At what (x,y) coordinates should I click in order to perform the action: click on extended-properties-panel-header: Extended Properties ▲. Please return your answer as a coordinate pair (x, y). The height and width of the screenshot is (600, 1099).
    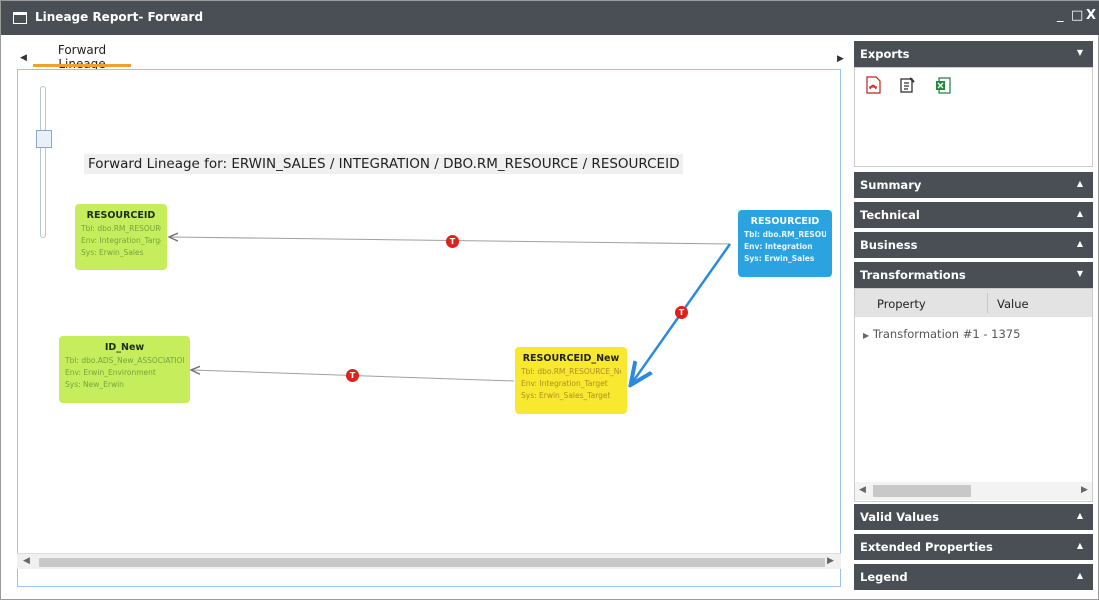
    Looking at the image, I should click on (973, 547).